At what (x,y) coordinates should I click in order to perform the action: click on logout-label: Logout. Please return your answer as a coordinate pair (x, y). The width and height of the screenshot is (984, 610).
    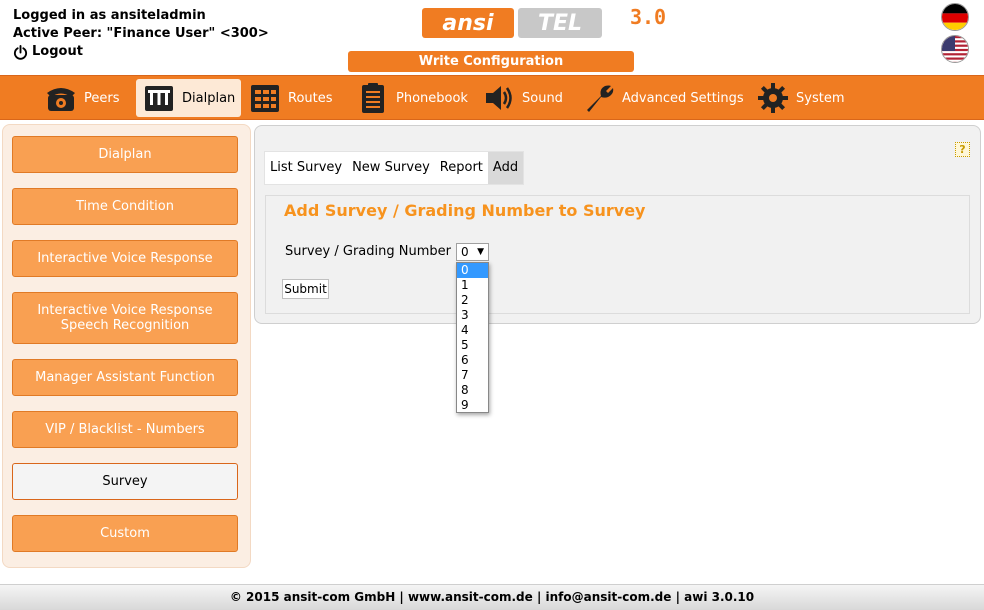
    Looking at the image, I should click on (57, 51).